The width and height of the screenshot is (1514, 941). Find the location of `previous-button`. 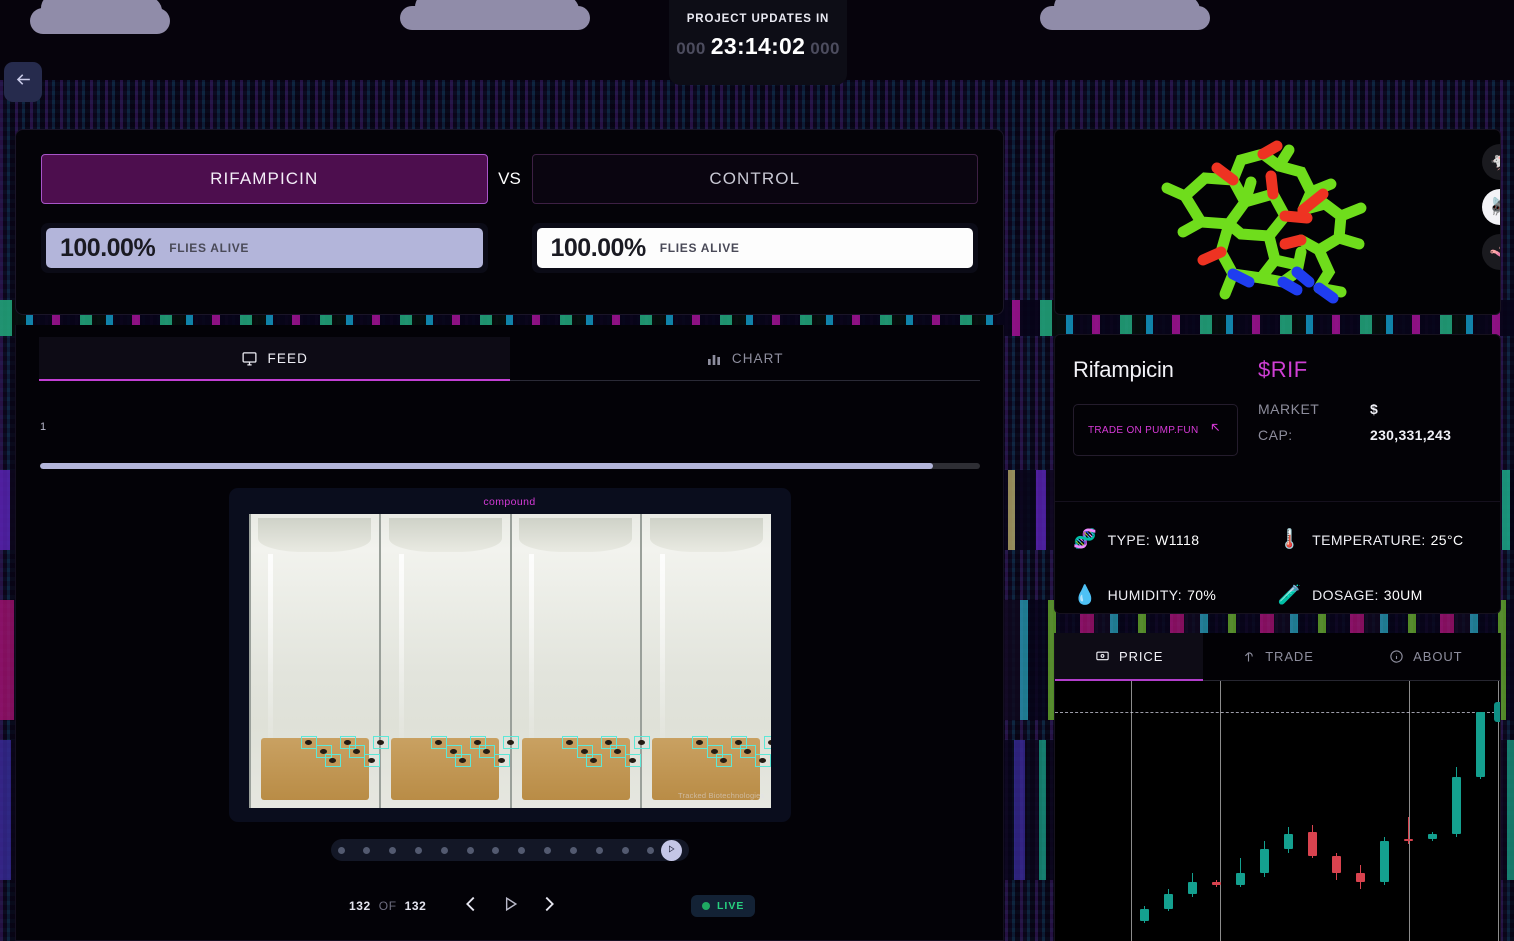

previous-button is located at coordinates (471, 906).